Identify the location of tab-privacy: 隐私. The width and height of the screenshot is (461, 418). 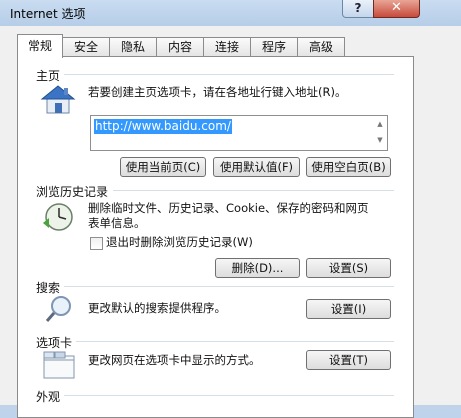
(133, 47).